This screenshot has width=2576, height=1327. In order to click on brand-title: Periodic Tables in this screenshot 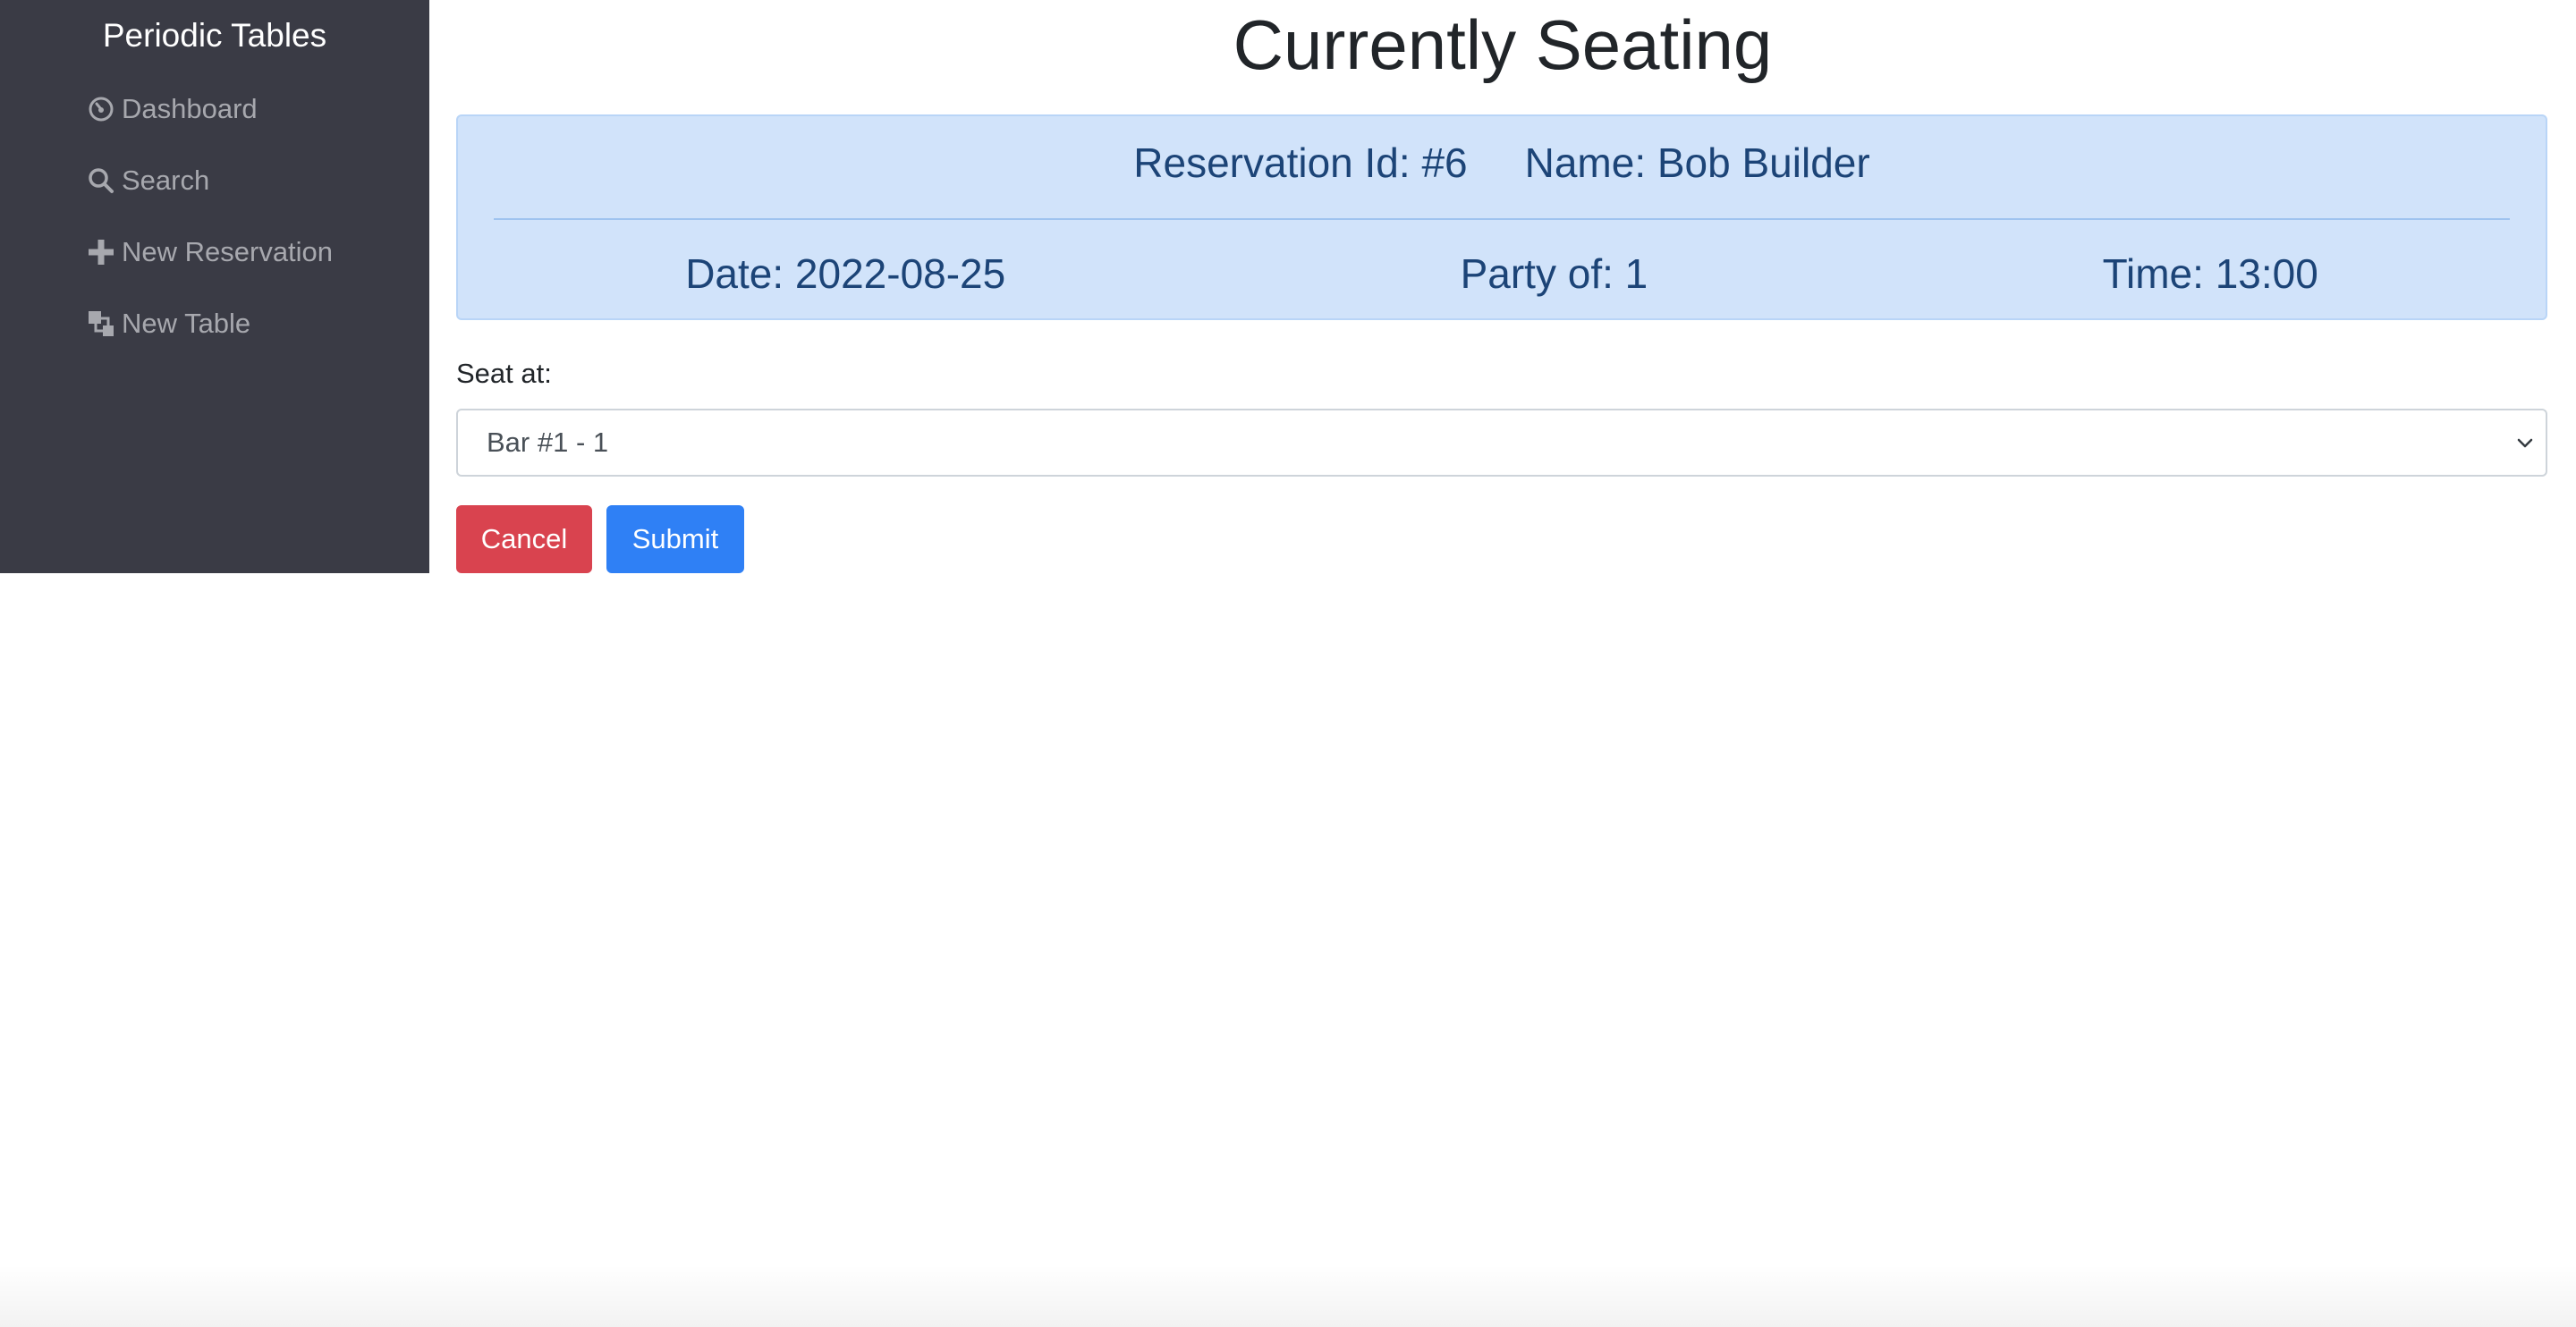, I will do `click(214, 36)`.